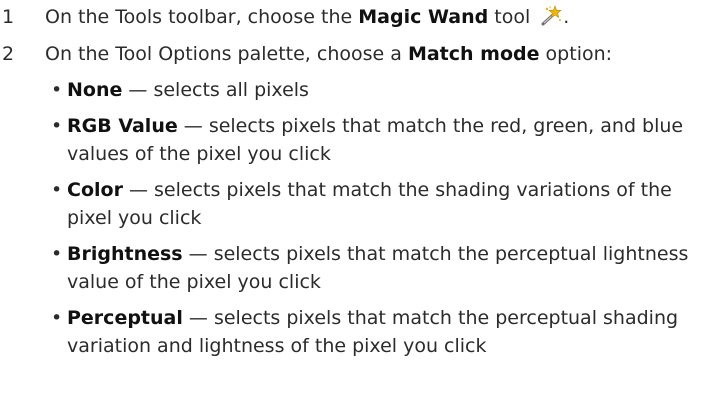 This screenshot has width=712, height=399. I want to click on option-term: RGB Value, so click(122, 126).